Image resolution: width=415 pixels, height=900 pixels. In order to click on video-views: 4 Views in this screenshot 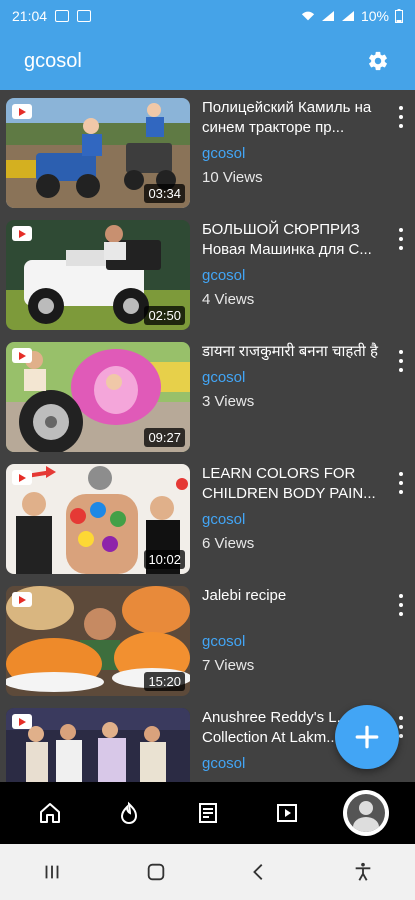, I will do `click(228, 299)`.